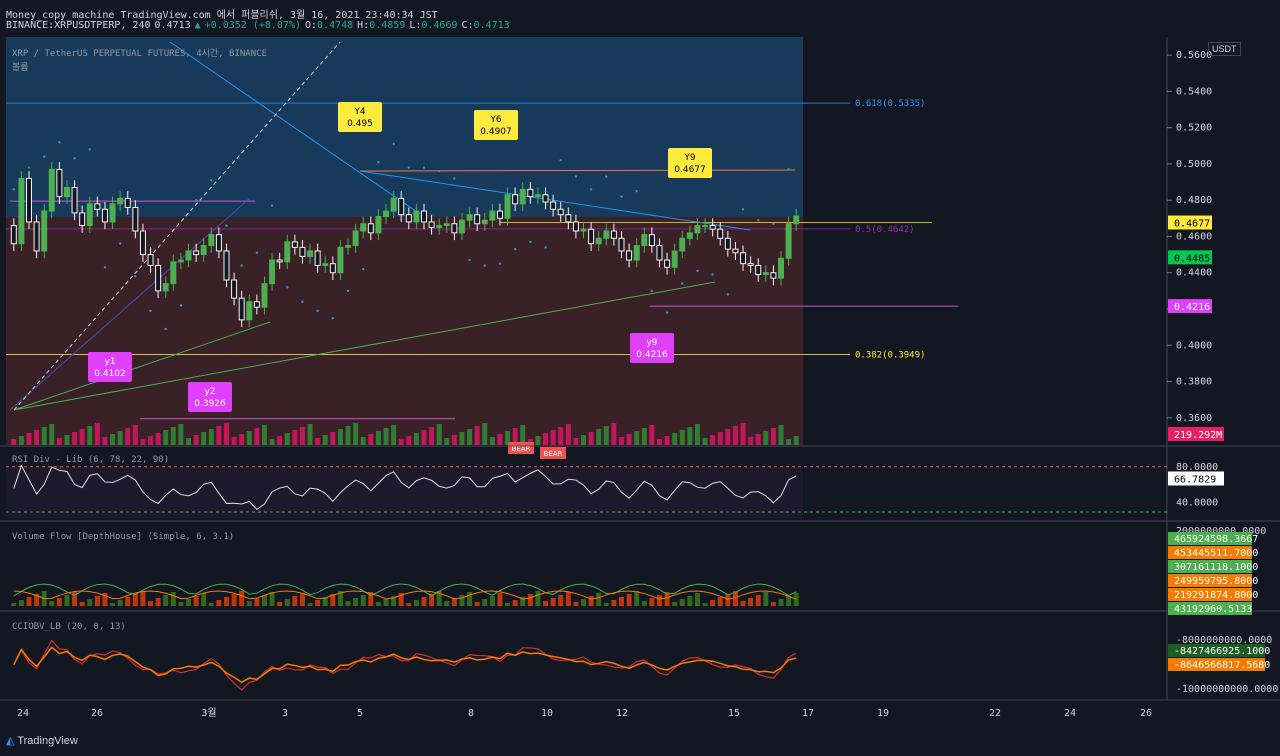 The image size is (1280, 756). I want to click on callout-title: y2, so click(209, 392).